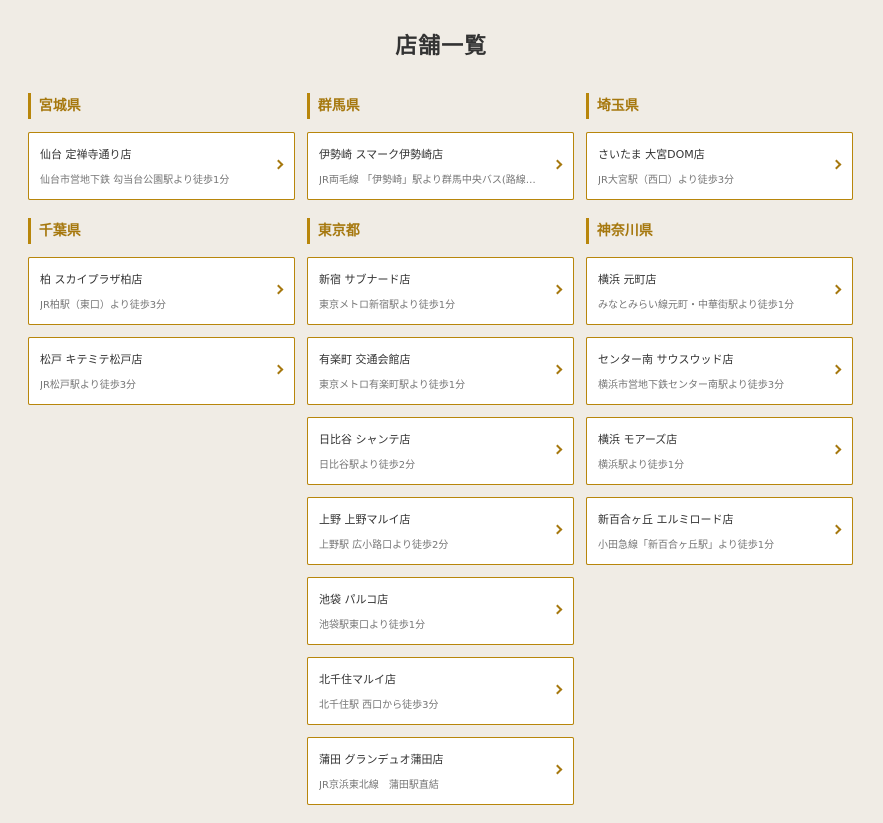 This screenshot has width=883, height=823. I want to click on region-heading: 宮城県, so click(161, 106).